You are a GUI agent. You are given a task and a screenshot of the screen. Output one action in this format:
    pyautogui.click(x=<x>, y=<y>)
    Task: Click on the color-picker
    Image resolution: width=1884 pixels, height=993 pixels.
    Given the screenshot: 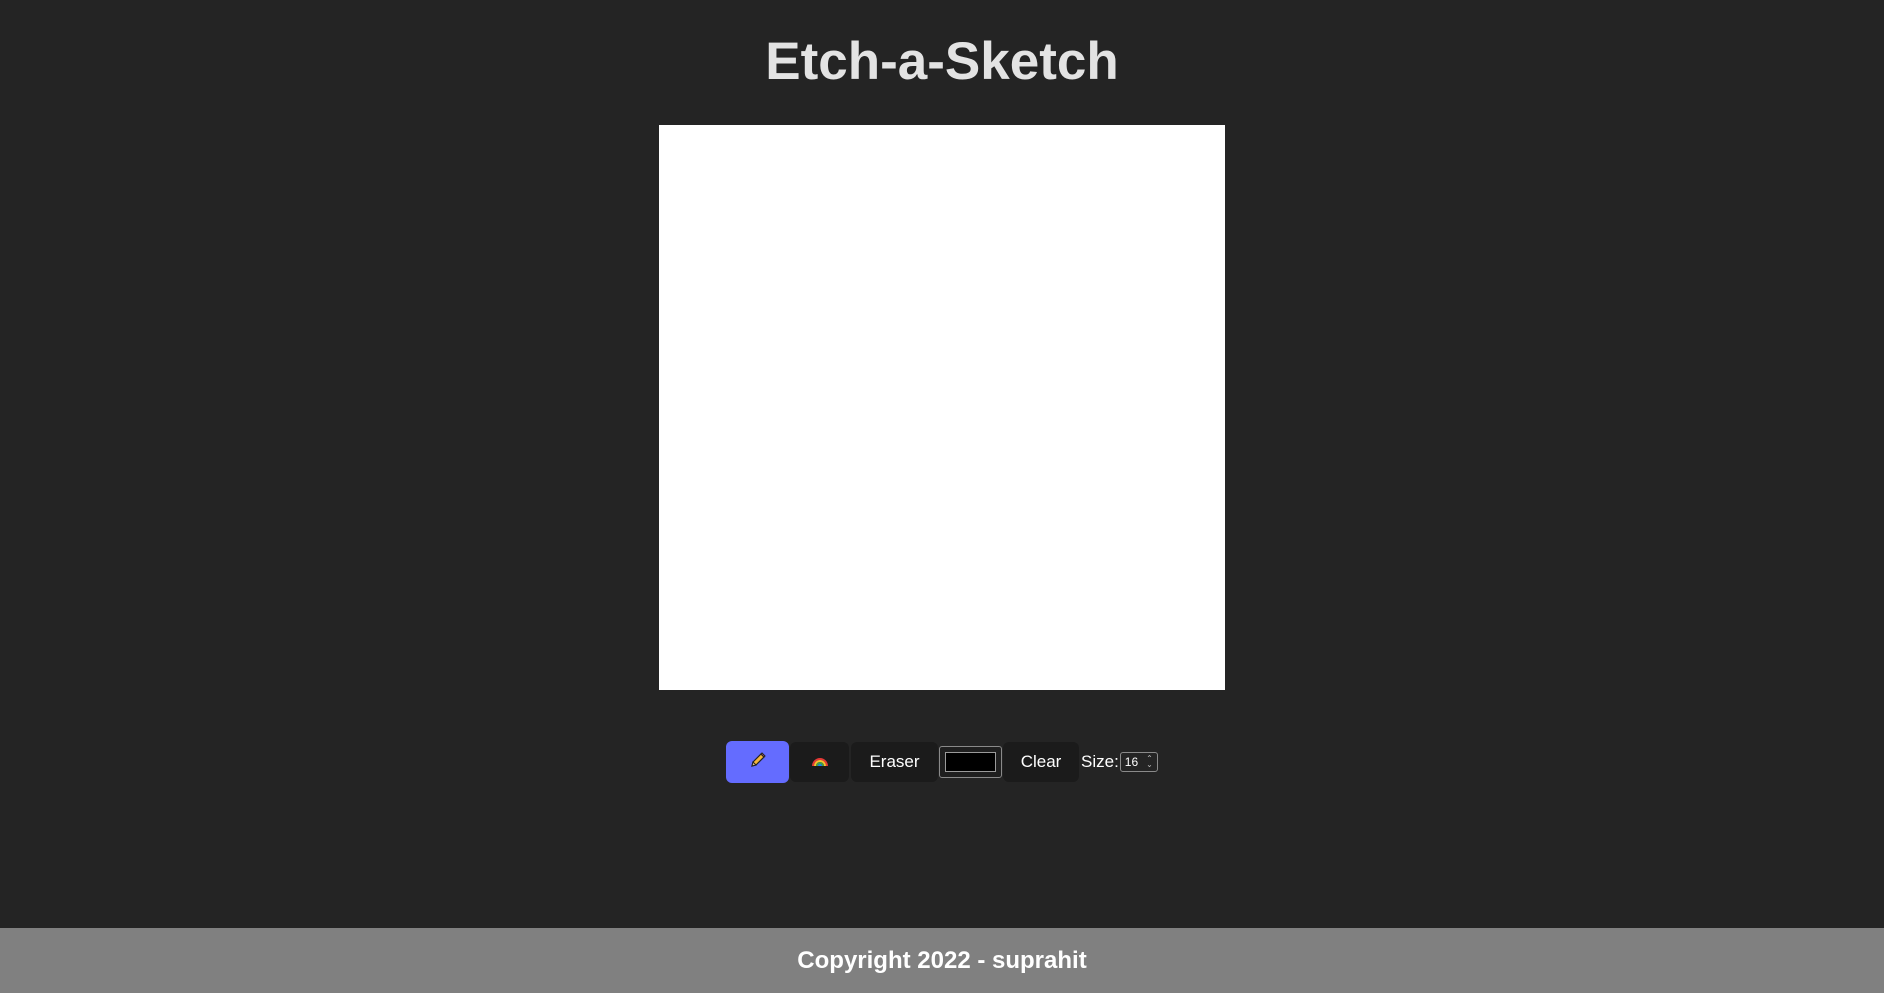 What is the action you would take?
    pyautogui.click(x=970, y=762)
    